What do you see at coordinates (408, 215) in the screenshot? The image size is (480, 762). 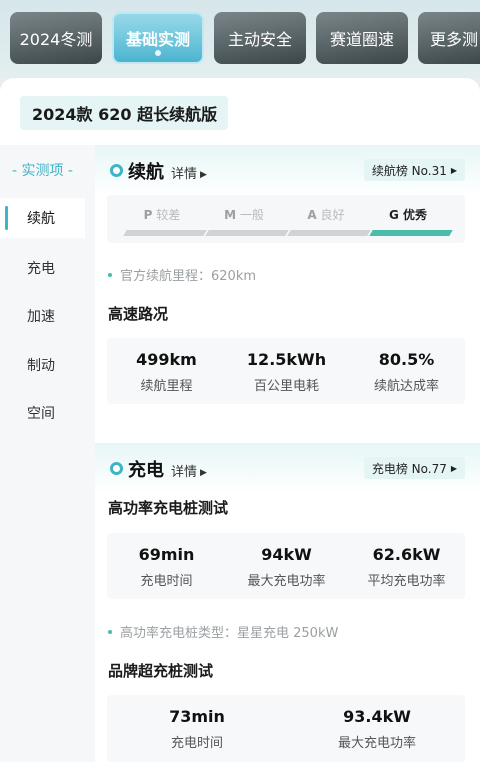 I see `rating-excellent: G 优秀` at bounding box center [408, 215].